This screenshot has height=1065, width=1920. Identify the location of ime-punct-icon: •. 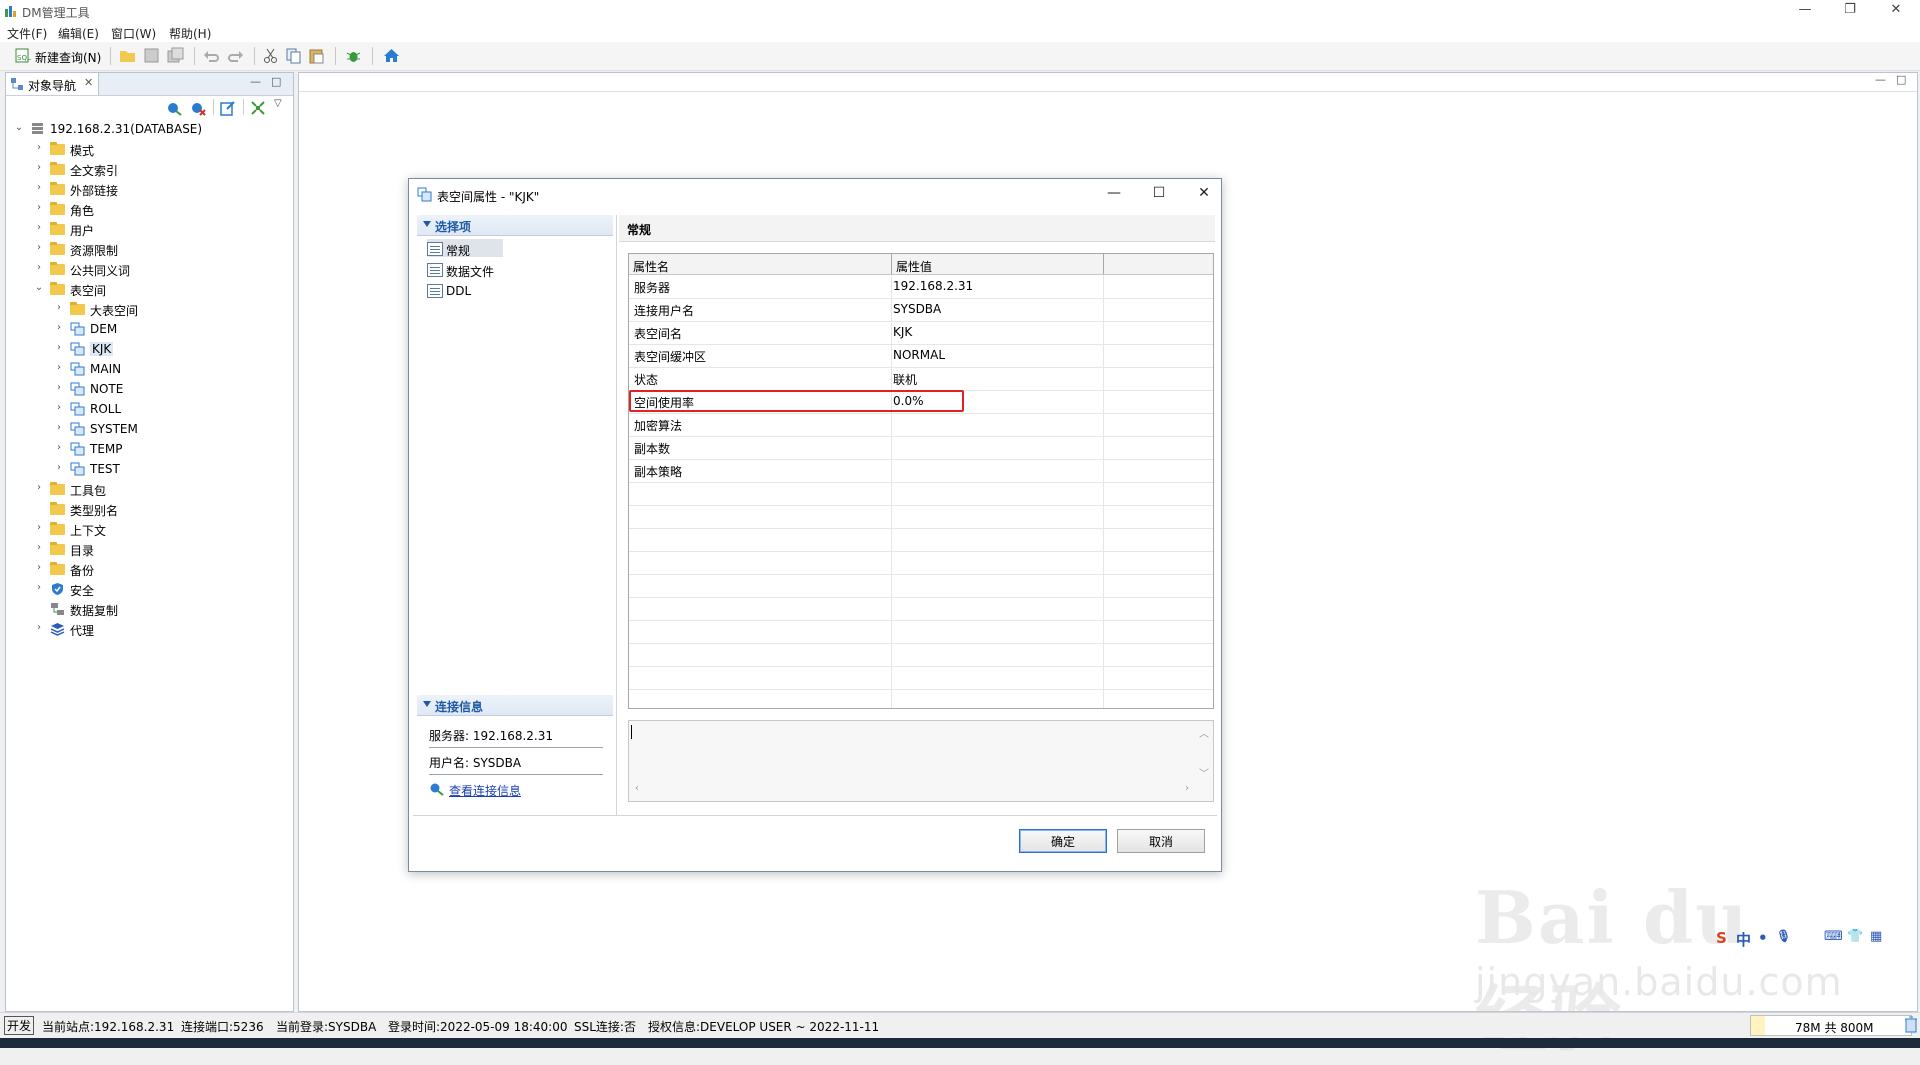
(1763, 938).